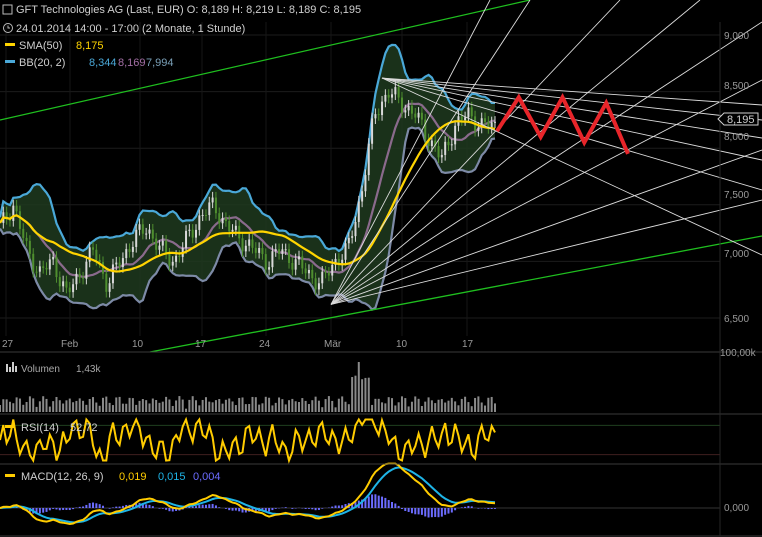 This screenshot has height=537, width=762. I want to click on volume-value: 1,43k, so click(88, 369).